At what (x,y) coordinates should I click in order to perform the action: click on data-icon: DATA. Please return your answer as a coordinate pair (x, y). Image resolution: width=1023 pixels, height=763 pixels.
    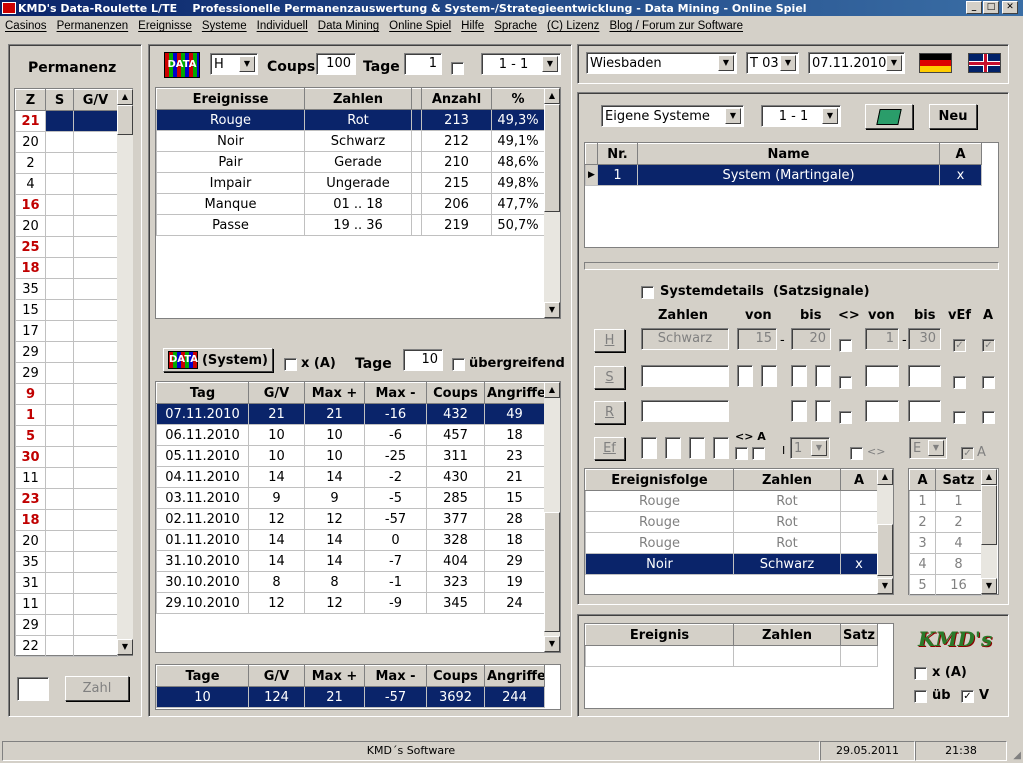
    Looking at the image, I should click on (182, 65).